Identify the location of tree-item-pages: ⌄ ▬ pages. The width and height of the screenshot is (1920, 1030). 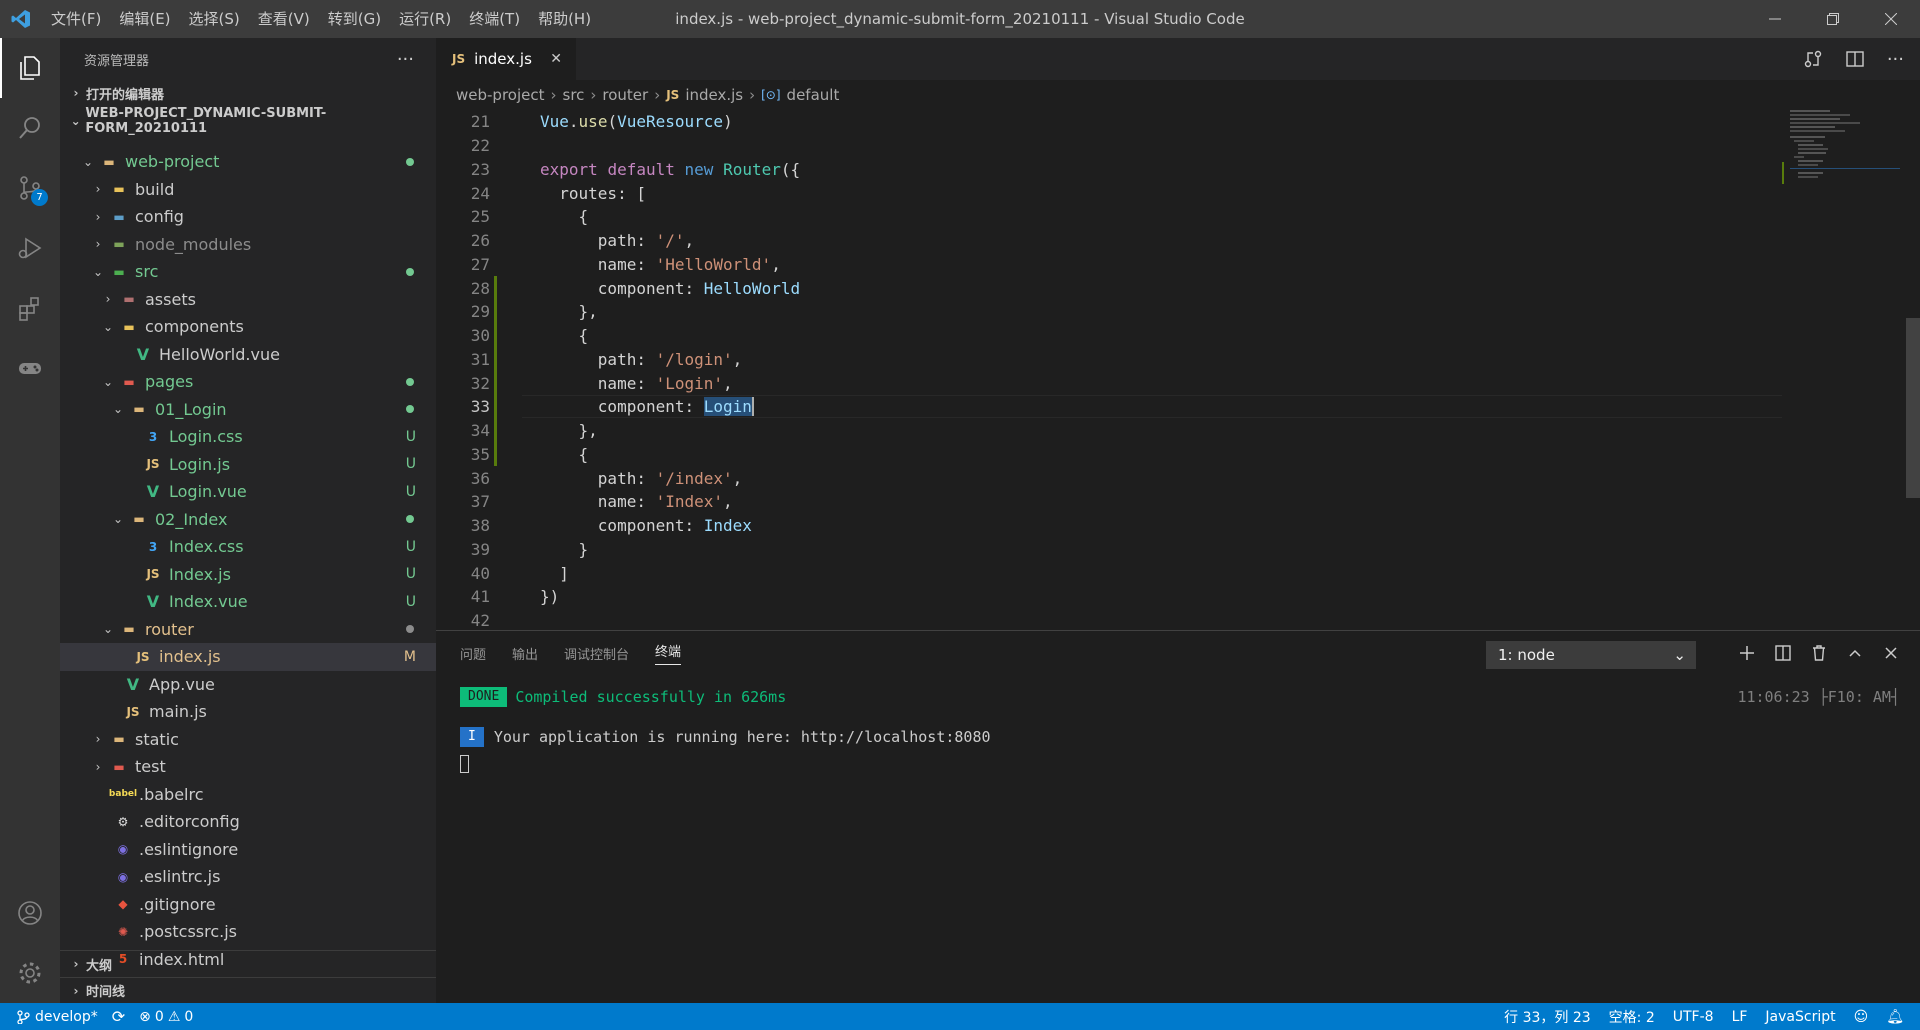
(248, 382).